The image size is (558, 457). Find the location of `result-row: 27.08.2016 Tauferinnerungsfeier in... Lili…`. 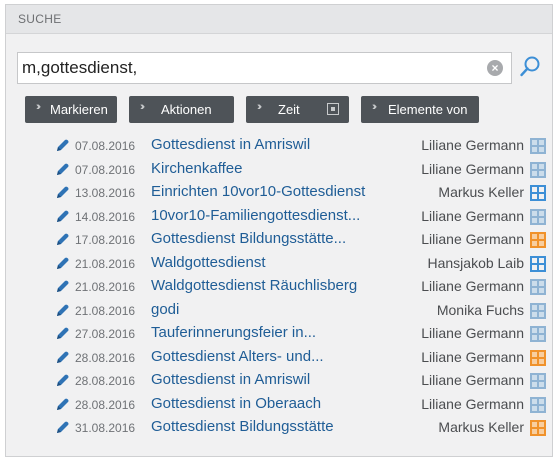

result-row: 27.08.2016 Tauferinnerungsfeier in... Lili… is located at coordinates (279, 334).